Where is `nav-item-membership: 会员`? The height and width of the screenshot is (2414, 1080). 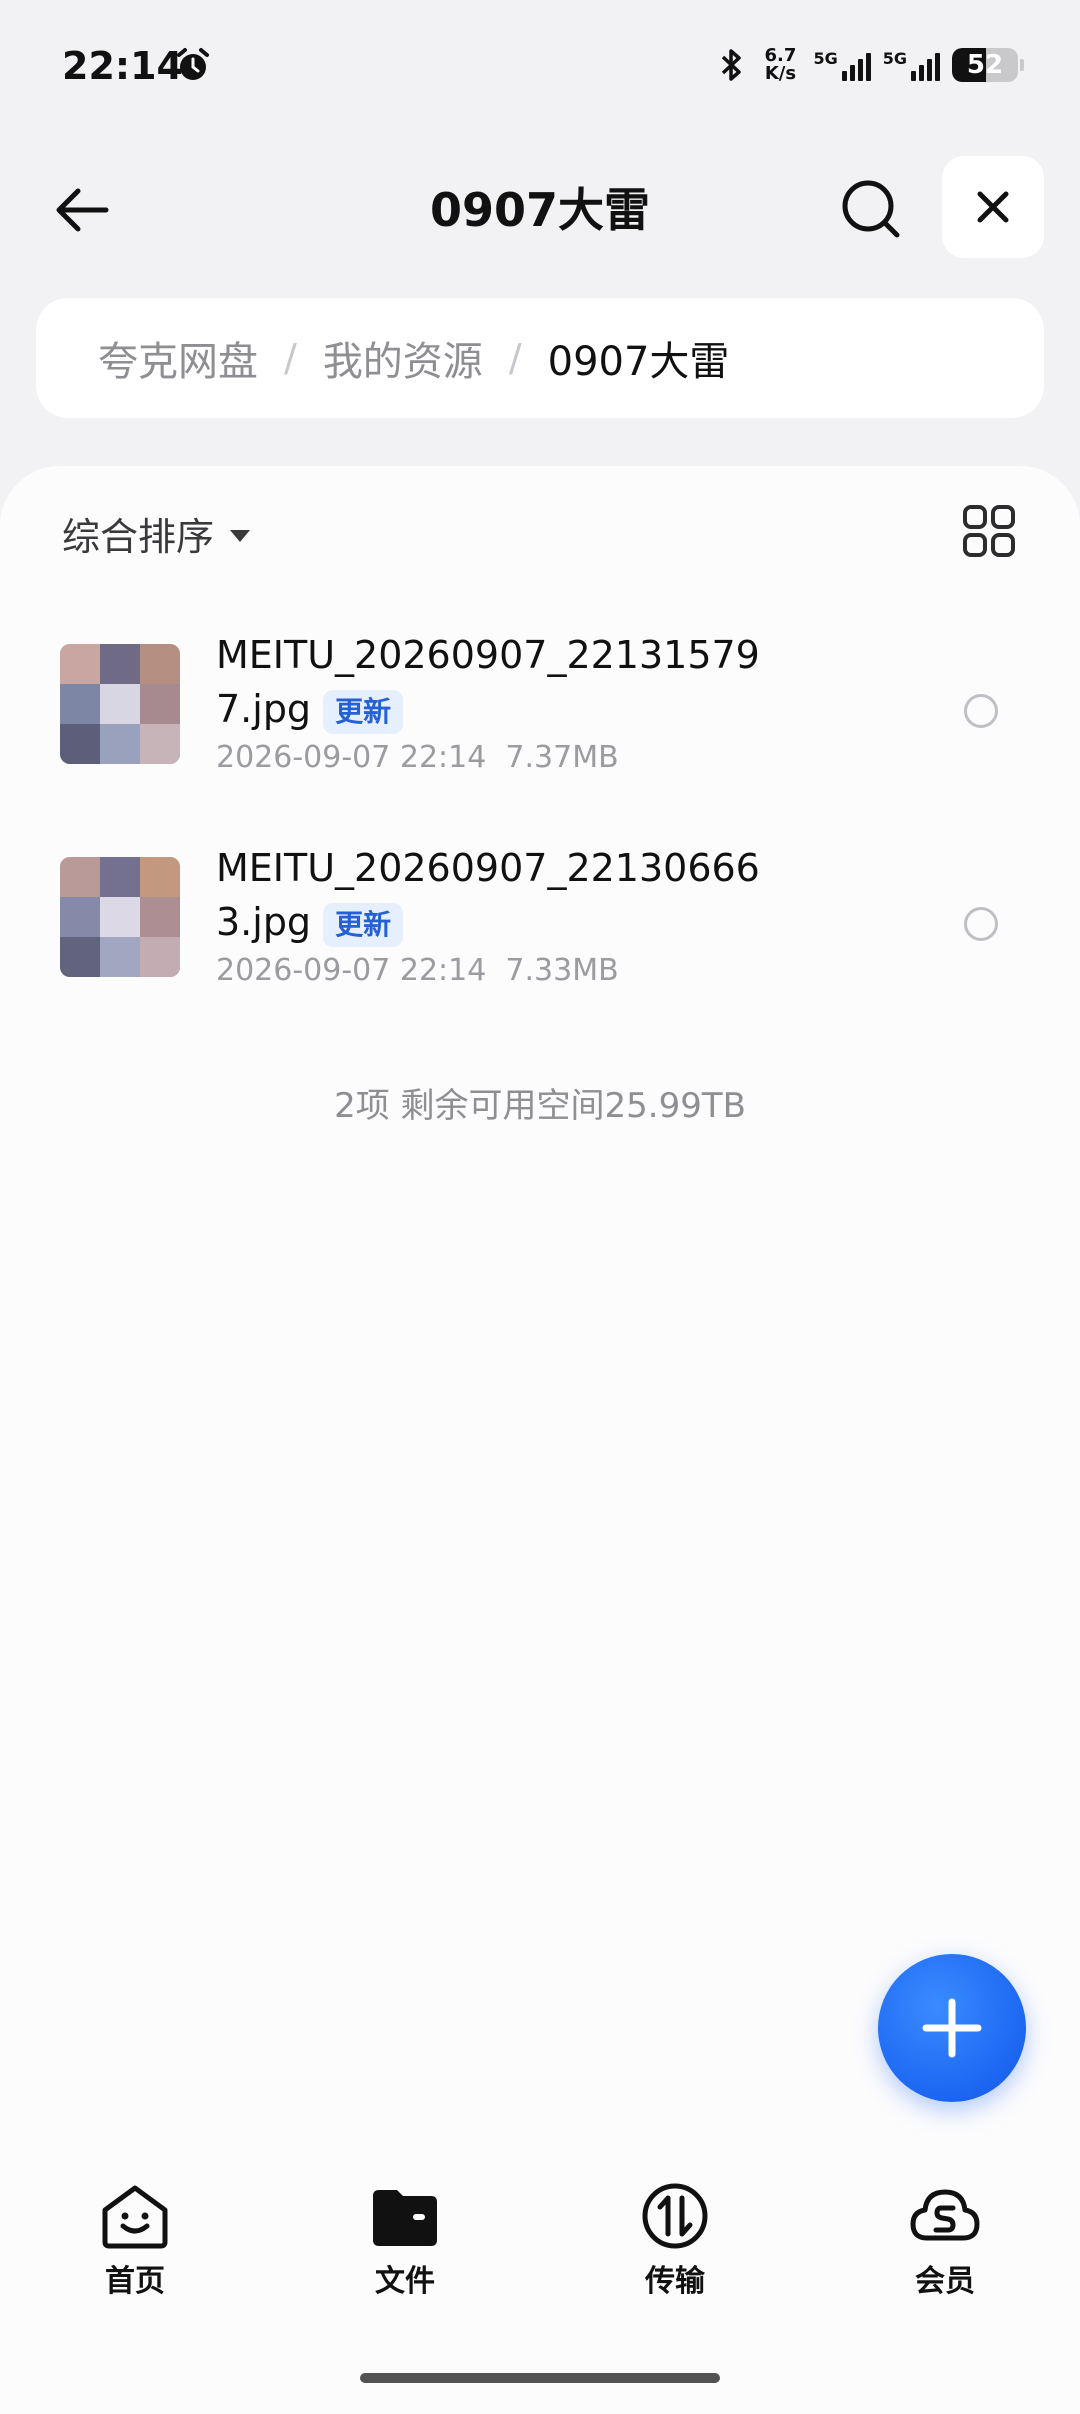
nav-item-membership: 会员 is located at coordinates (945, 2250).